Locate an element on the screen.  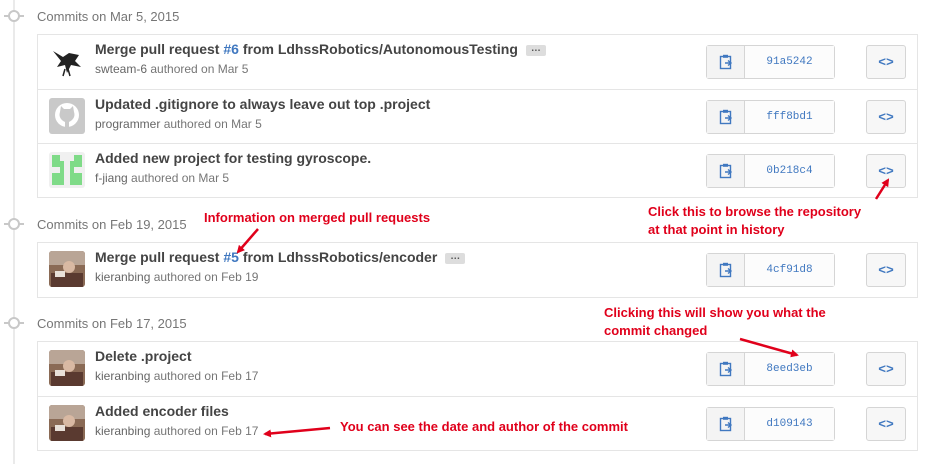
arrow-to-sha-link is located at coordinates (769, 347).